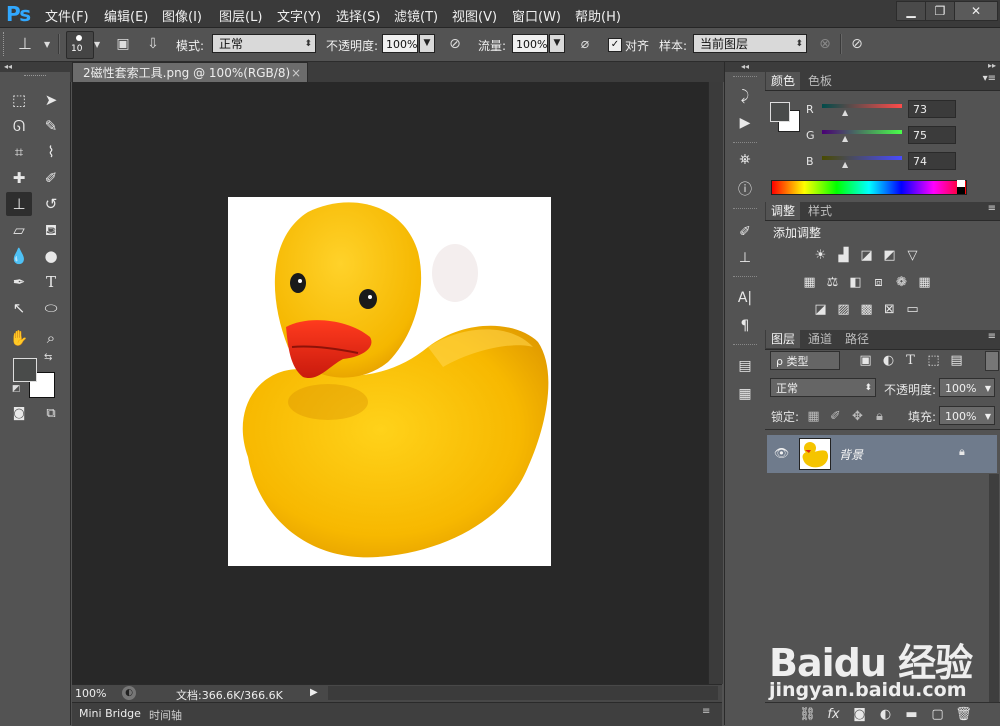 The width and height of the screenshot is (1000, 726). Describe the element at coordinates (932, 161) in the screenshot. I see `blue-value-input: 74` at that location.